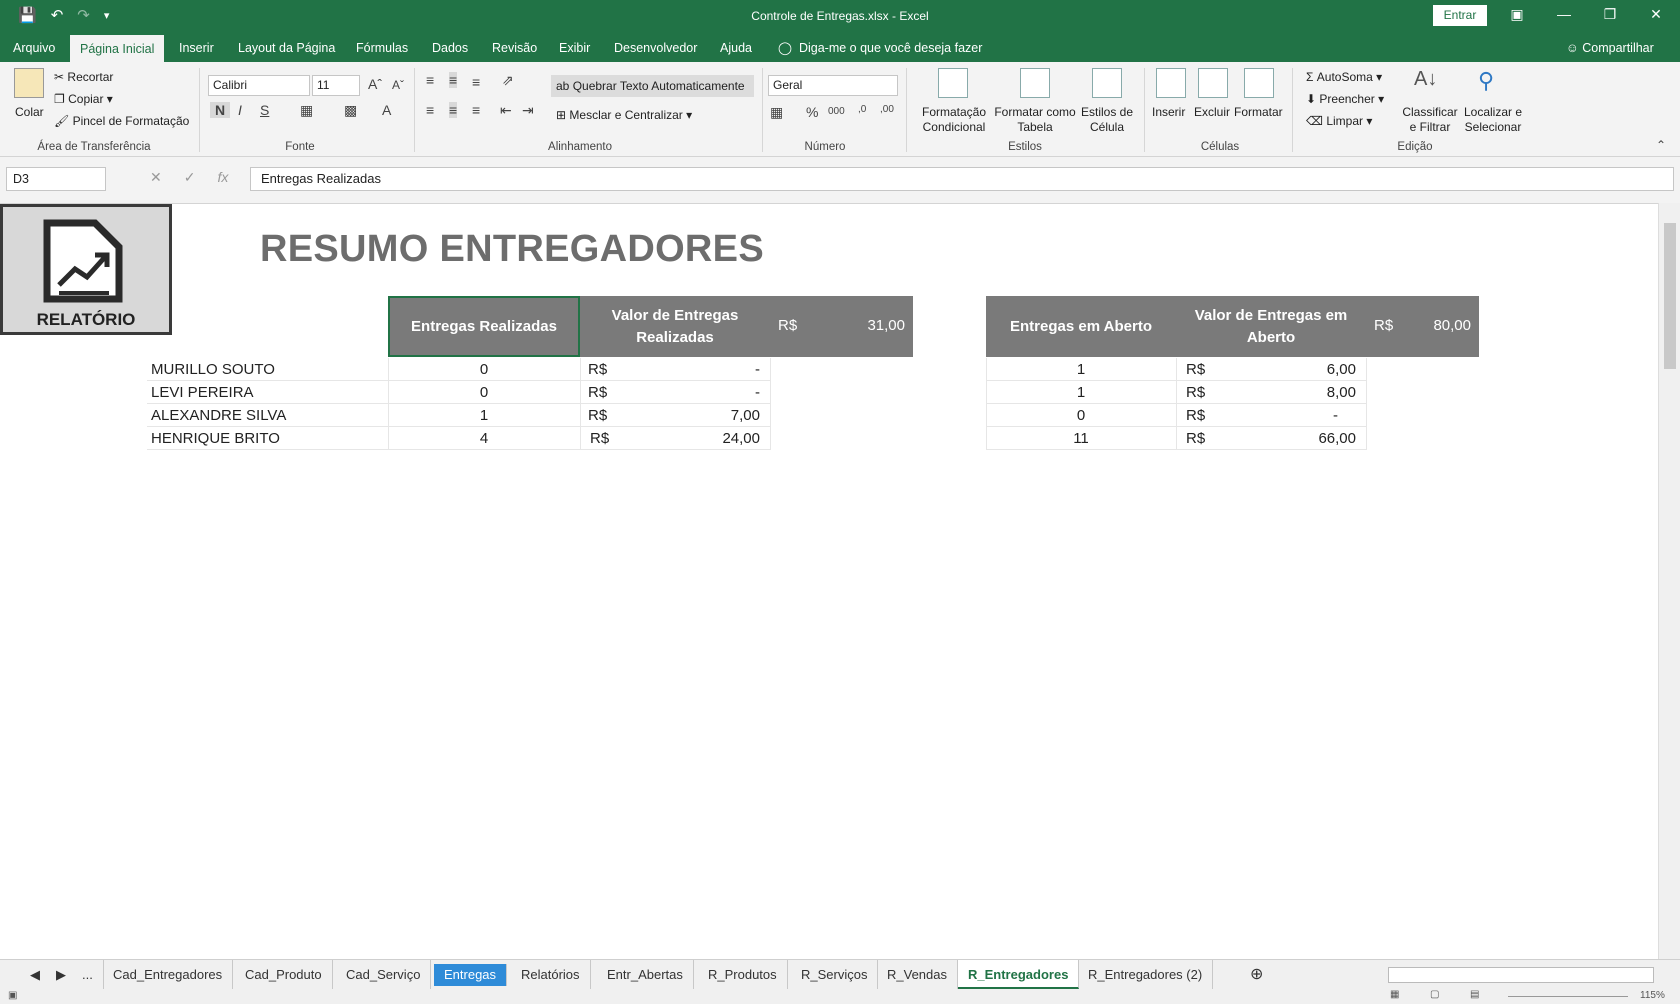  I want to click on number-format-select: Geral, so click(833, 85).